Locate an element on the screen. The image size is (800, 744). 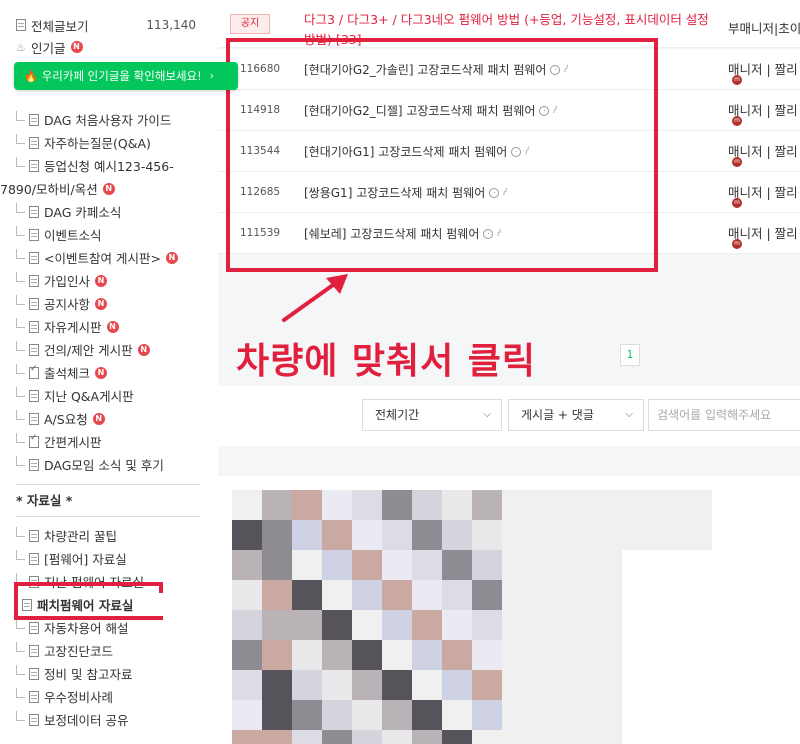
page-button: 1 is located at coordinates (630, 355).